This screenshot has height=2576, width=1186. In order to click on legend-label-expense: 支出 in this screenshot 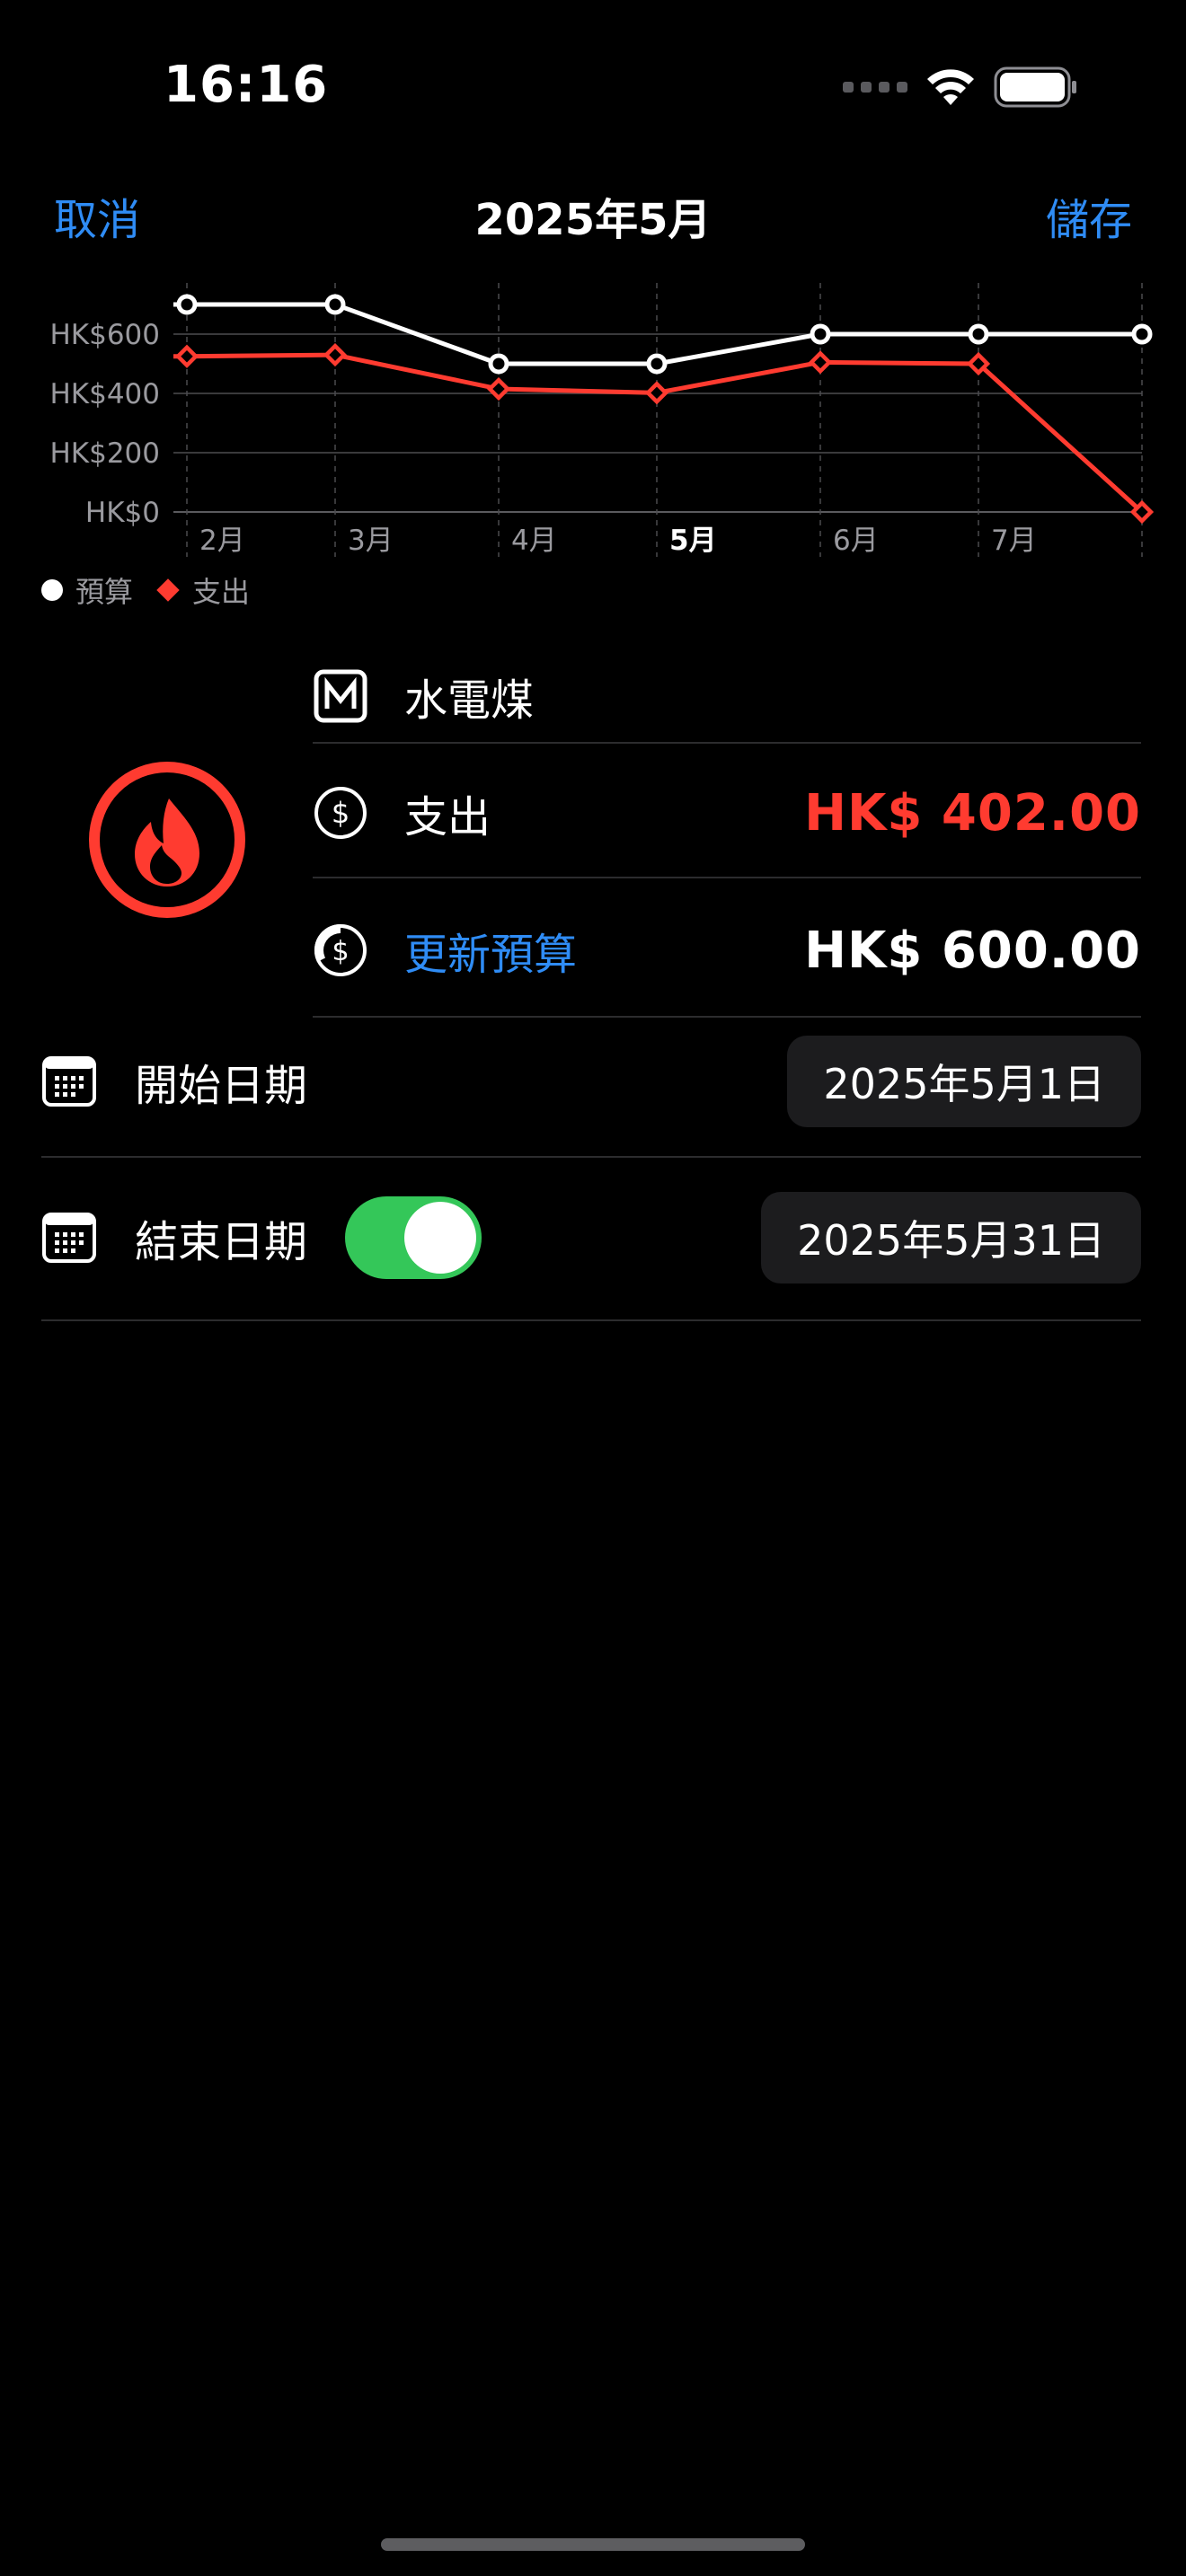, I will do `click(221, 592)`.